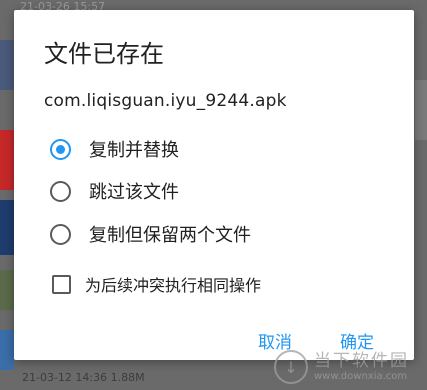 The width and height of the screenshot is (427, 390). I want to click on background-timestamp-bottom: 21-03-12 14:36 1.88M, so click(83, 377).